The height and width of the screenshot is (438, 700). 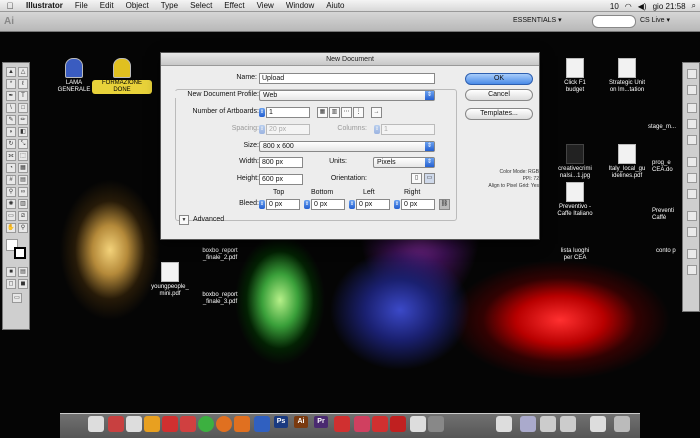 What do you see at coordinates (416, 178) in the screenshot?
I see `portrait-icon: ▯` at bounding box center [416, 178].